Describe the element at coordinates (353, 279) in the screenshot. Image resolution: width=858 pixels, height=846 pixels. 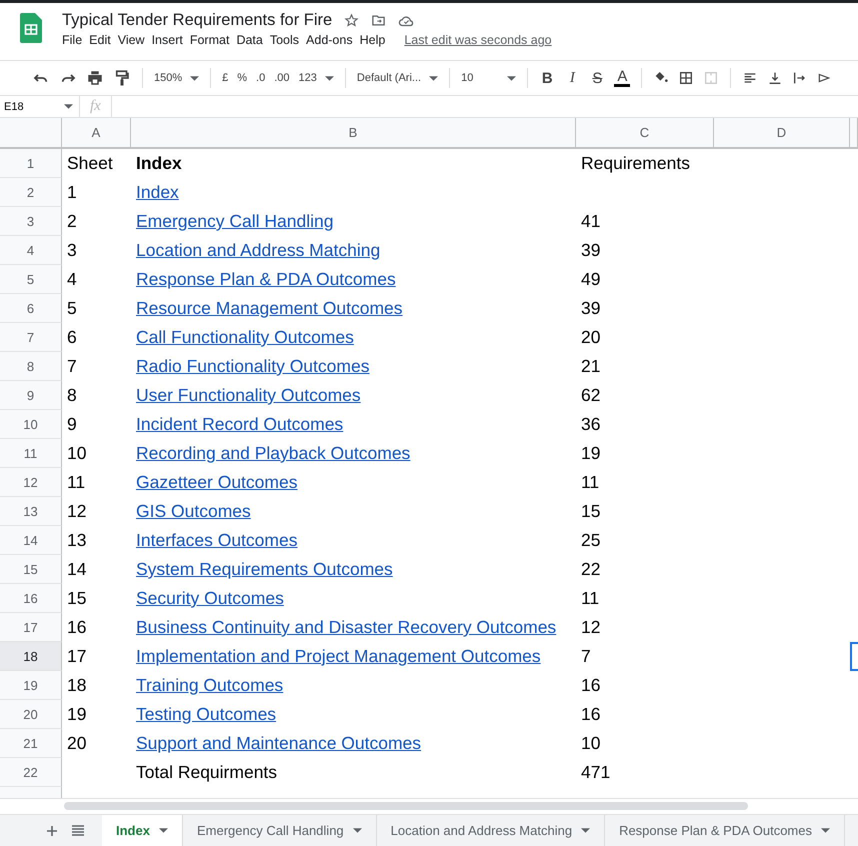
I see `sheet-link: Response Plan & PDA Outcomes` at that location.